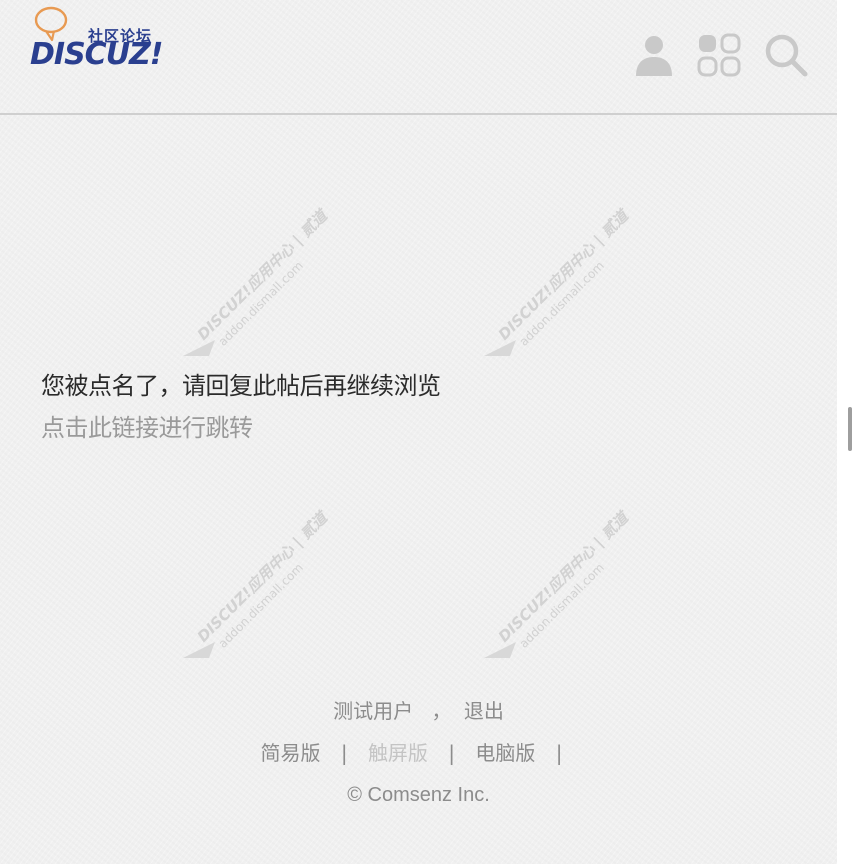 This screenshot has height=864, width=855. Describe the element at coordinates (441, 711) in the screenshot. I see `footer-comma: ，` at that location.